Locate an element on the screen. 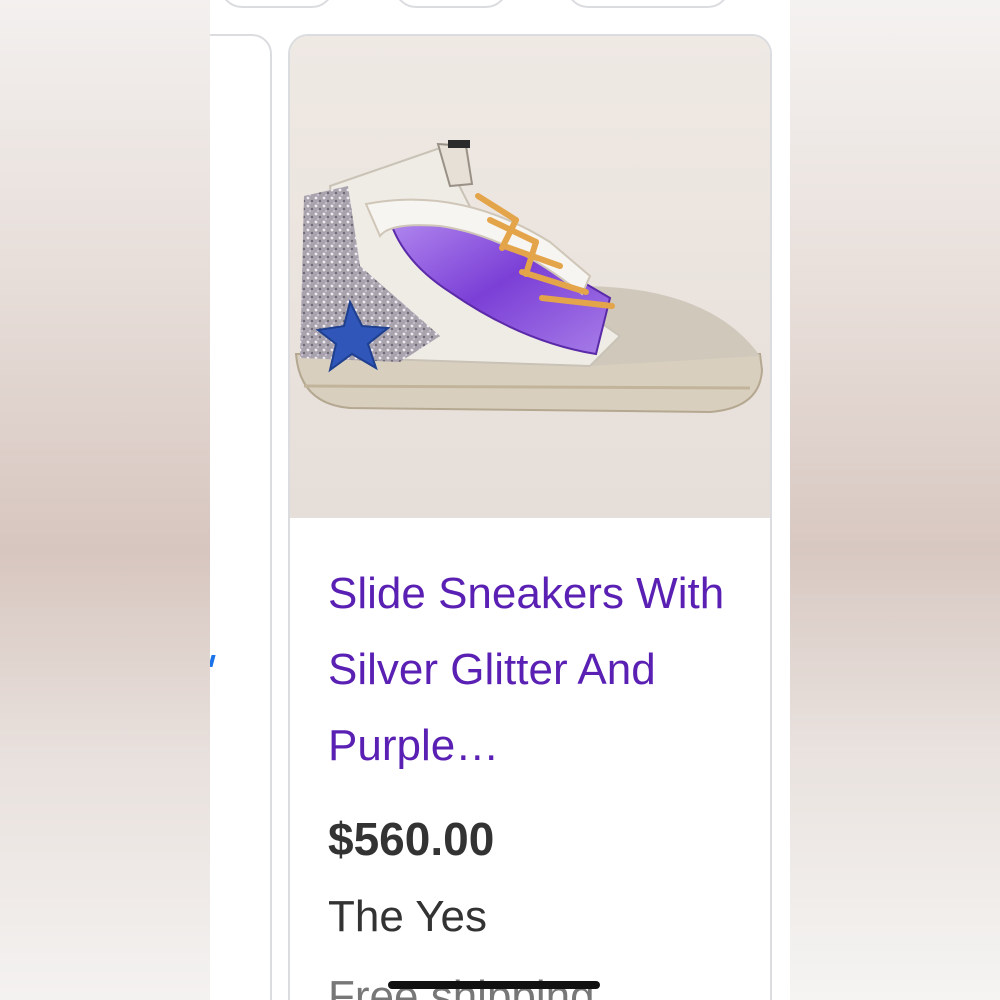  product-price: $560.00 is located at coordinates (411, 839).